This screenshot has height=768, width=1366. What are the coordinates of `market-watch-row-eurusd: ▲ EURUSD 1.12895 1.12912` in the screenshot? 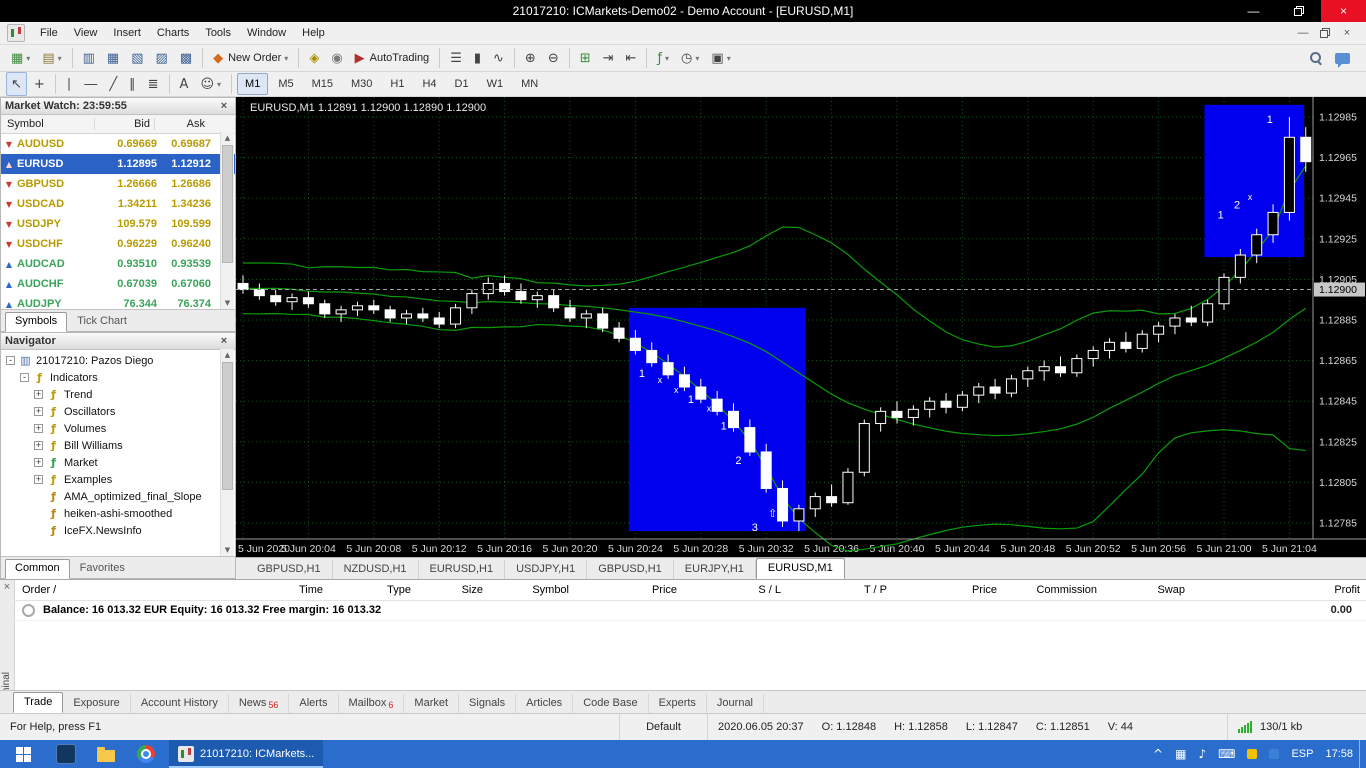 It's located at (118, 164).